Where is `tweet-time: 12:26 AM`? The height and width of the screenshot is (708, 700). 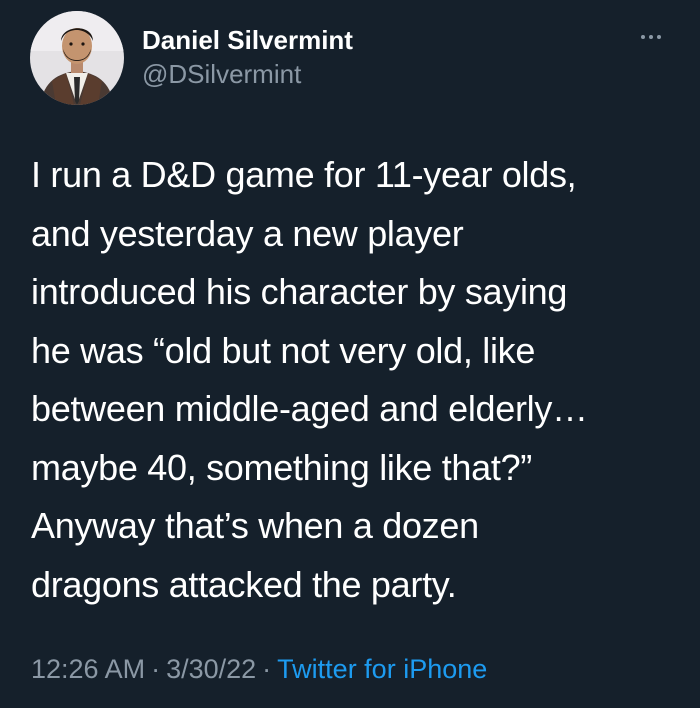 tweet-time: 12:26 AM is located at coordinates (88, 669).